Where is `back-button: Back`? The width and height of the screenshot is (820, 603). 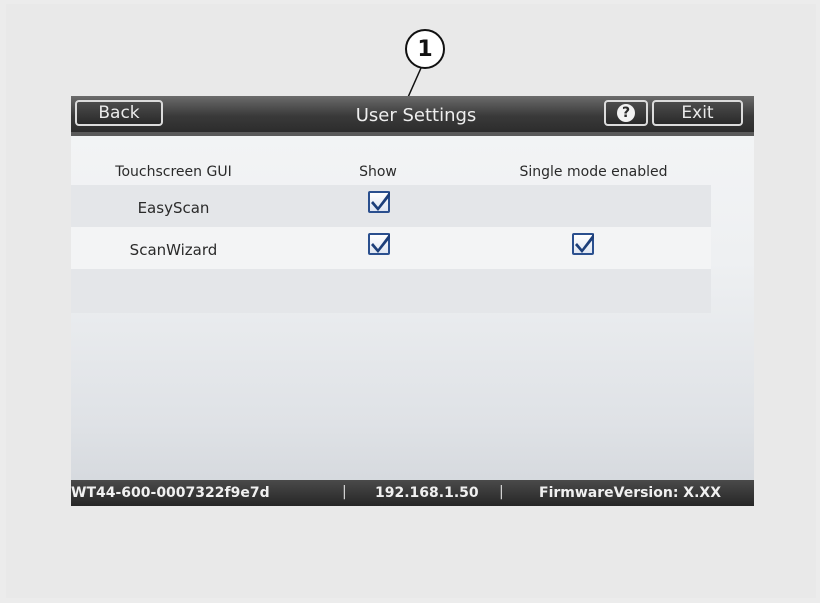
back-button: Back is located at coordinates (119, 113).